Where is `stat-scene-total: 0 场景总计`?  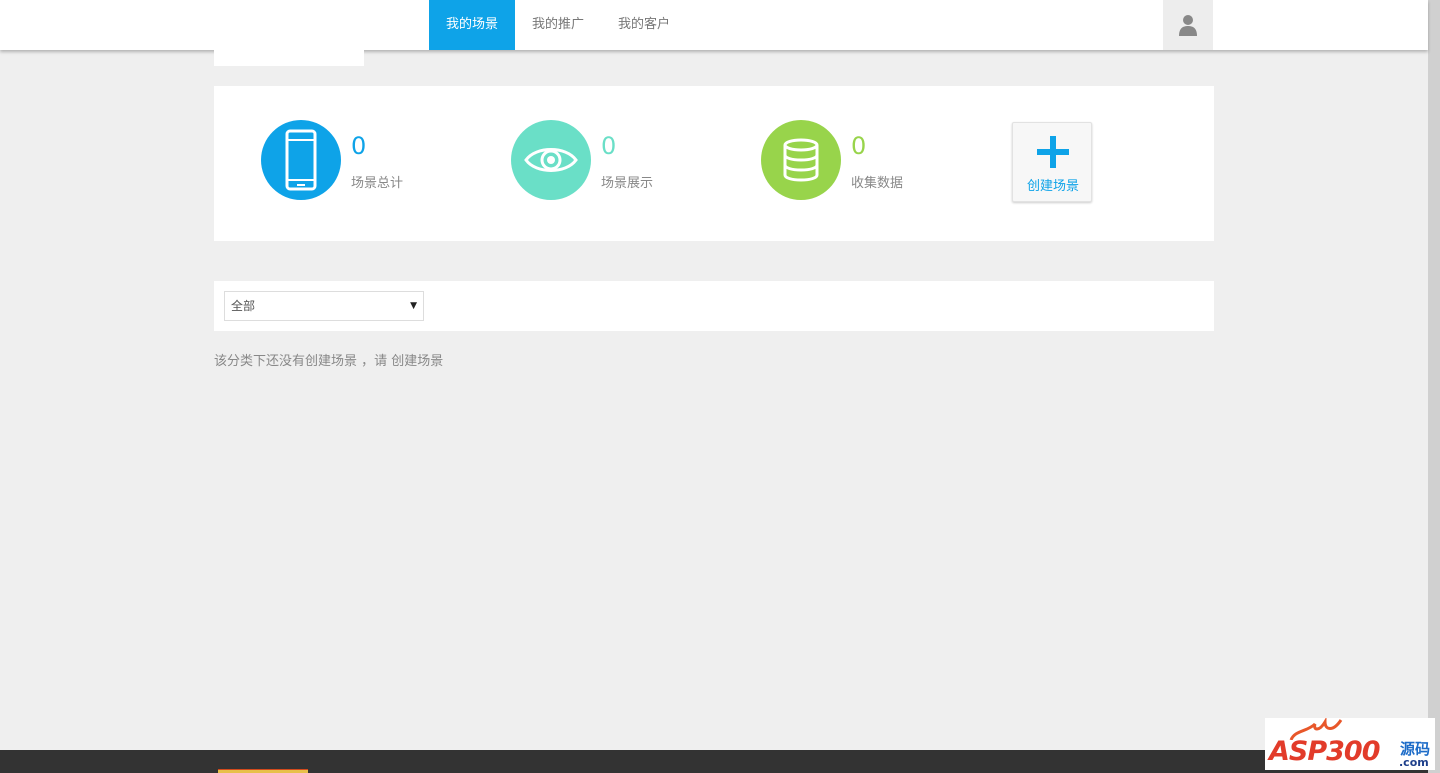 stat-scene-total: 0 场景总计 is located at coordinates (361, 160).